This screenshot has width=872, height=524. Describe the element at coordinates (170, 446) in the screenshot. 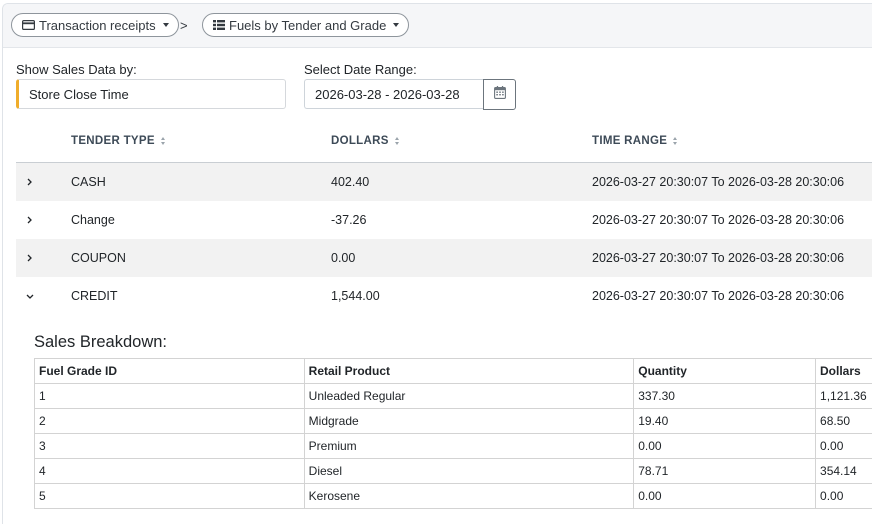

I see `fuel-grade-id-cell: 3` at that location.